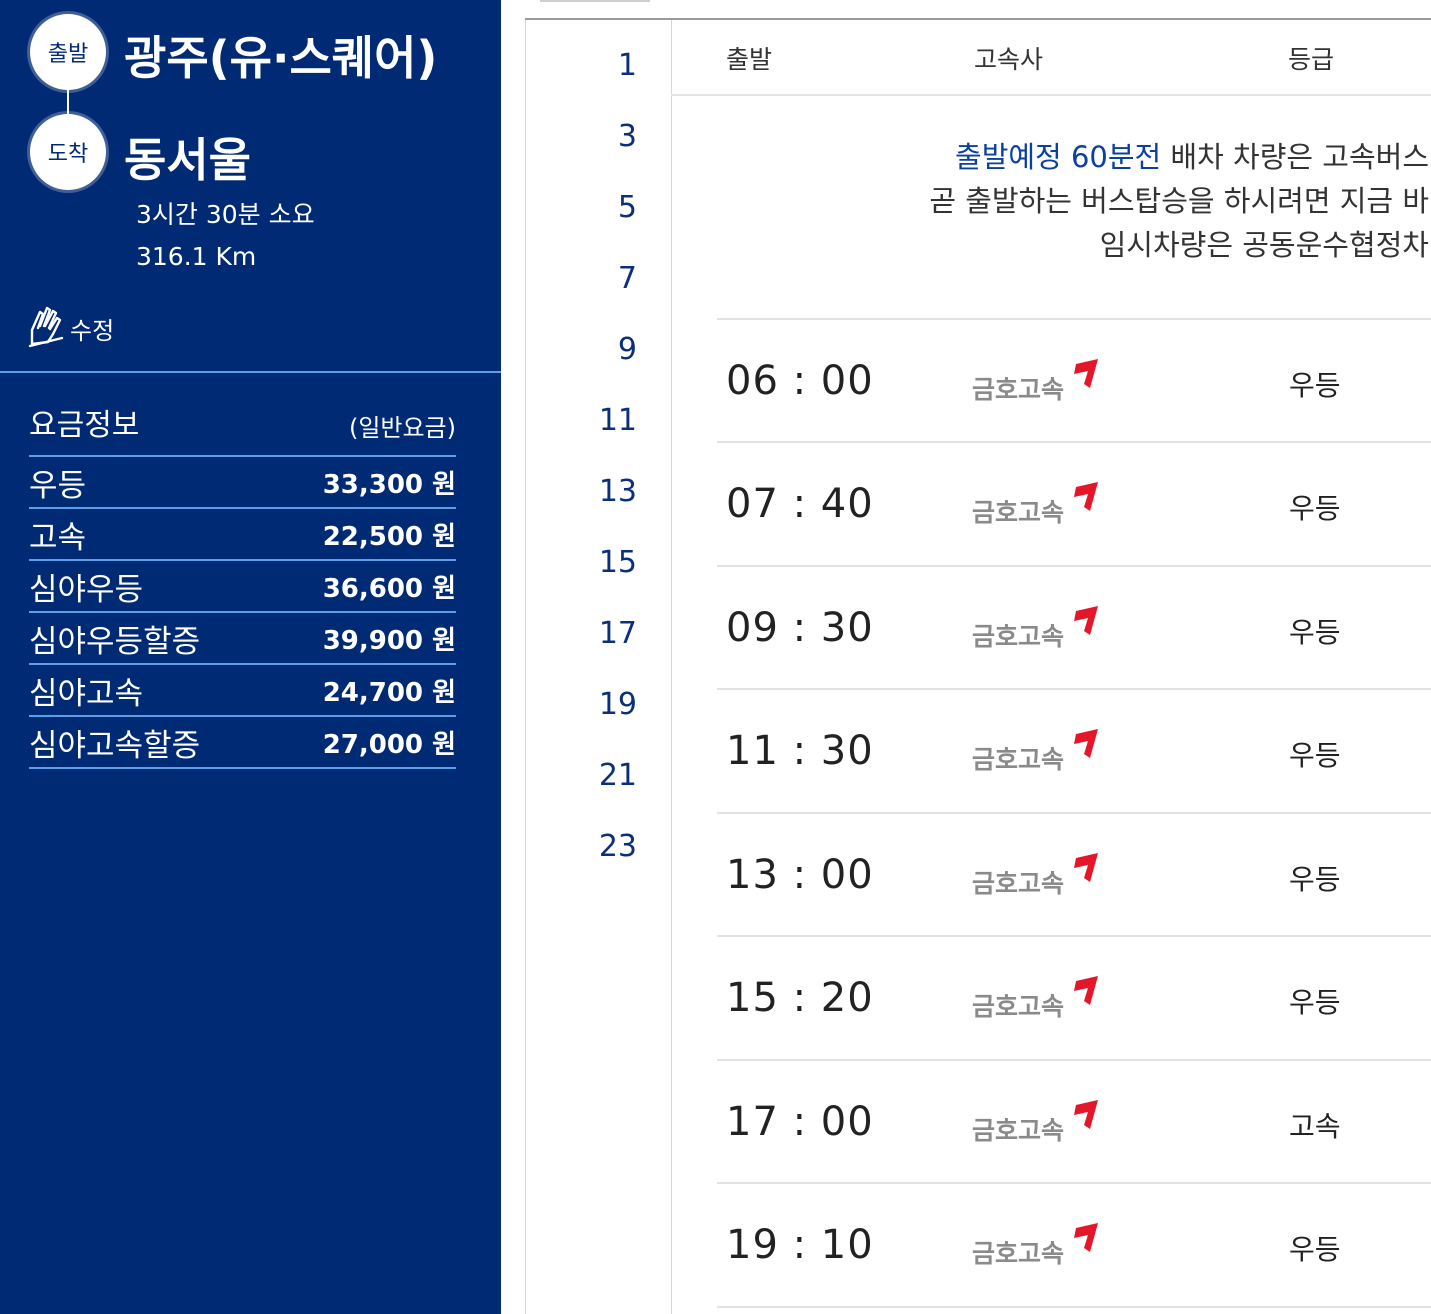  I want to click on header-grade: 등급, so click(1311, 59).